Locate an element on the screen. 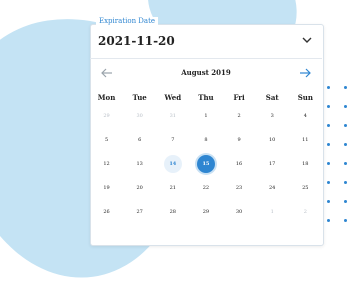 The height and width of the screenshot is (293, 359). weekday-tue: Tue is located at coordinates (139, 97).